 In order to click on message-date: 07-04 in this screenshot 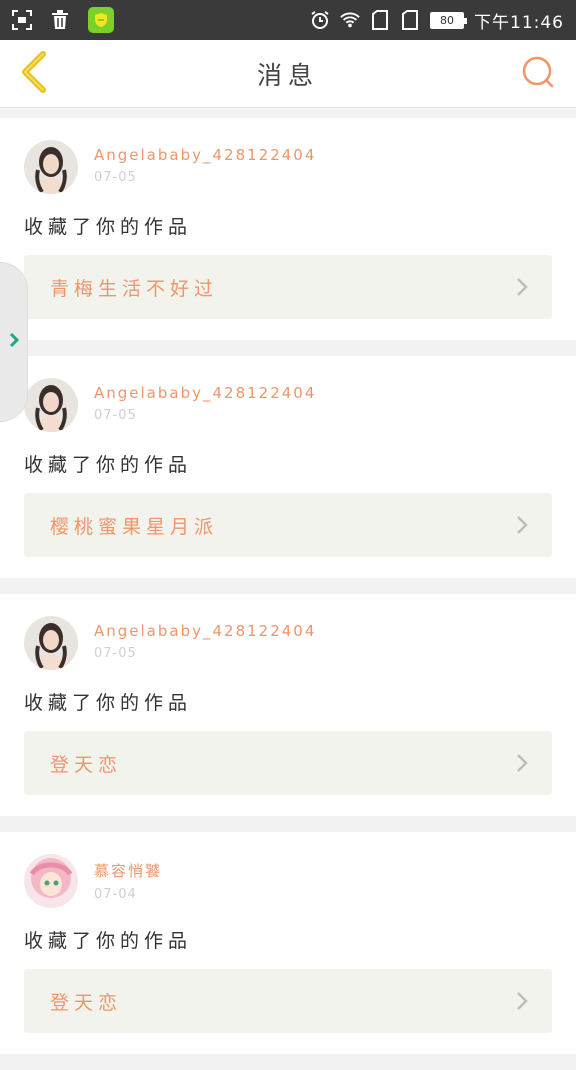, I will do `click(115, 894)`.